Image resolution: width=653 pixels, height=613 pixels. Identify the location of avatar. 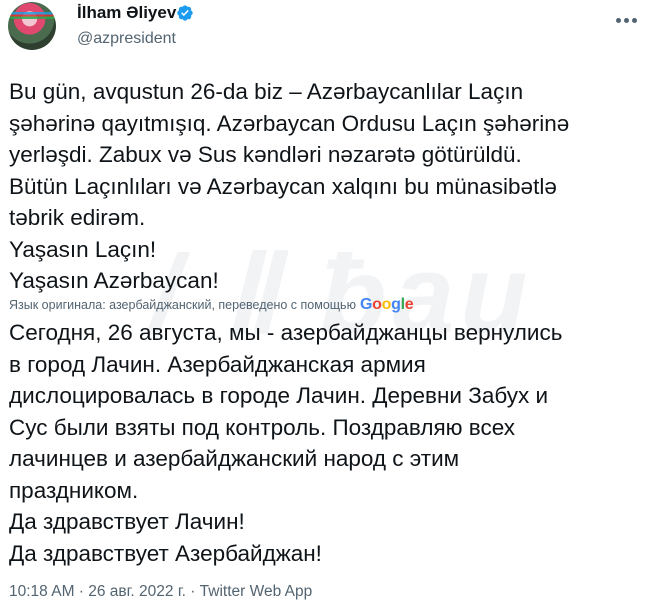
(32, 26).